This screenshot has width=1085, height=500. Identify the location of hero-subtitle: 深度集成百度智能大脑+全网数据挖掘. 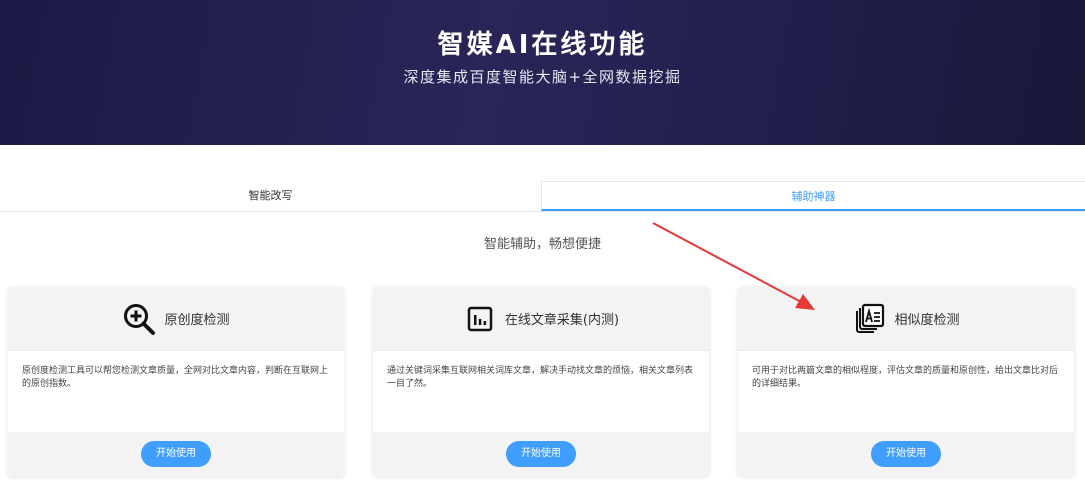
(542, 77).